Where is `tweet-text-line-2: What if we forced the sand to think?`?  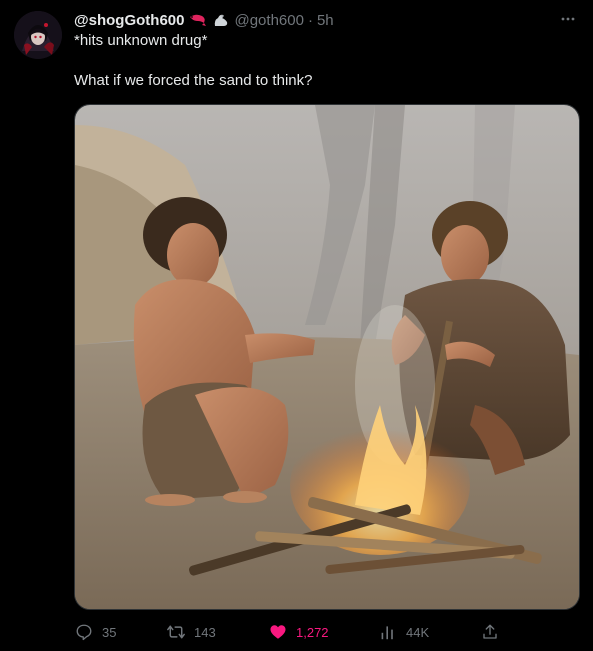
tweet-text-line-2: What if we forced the sand to think? is located at coordinates (193, 80).